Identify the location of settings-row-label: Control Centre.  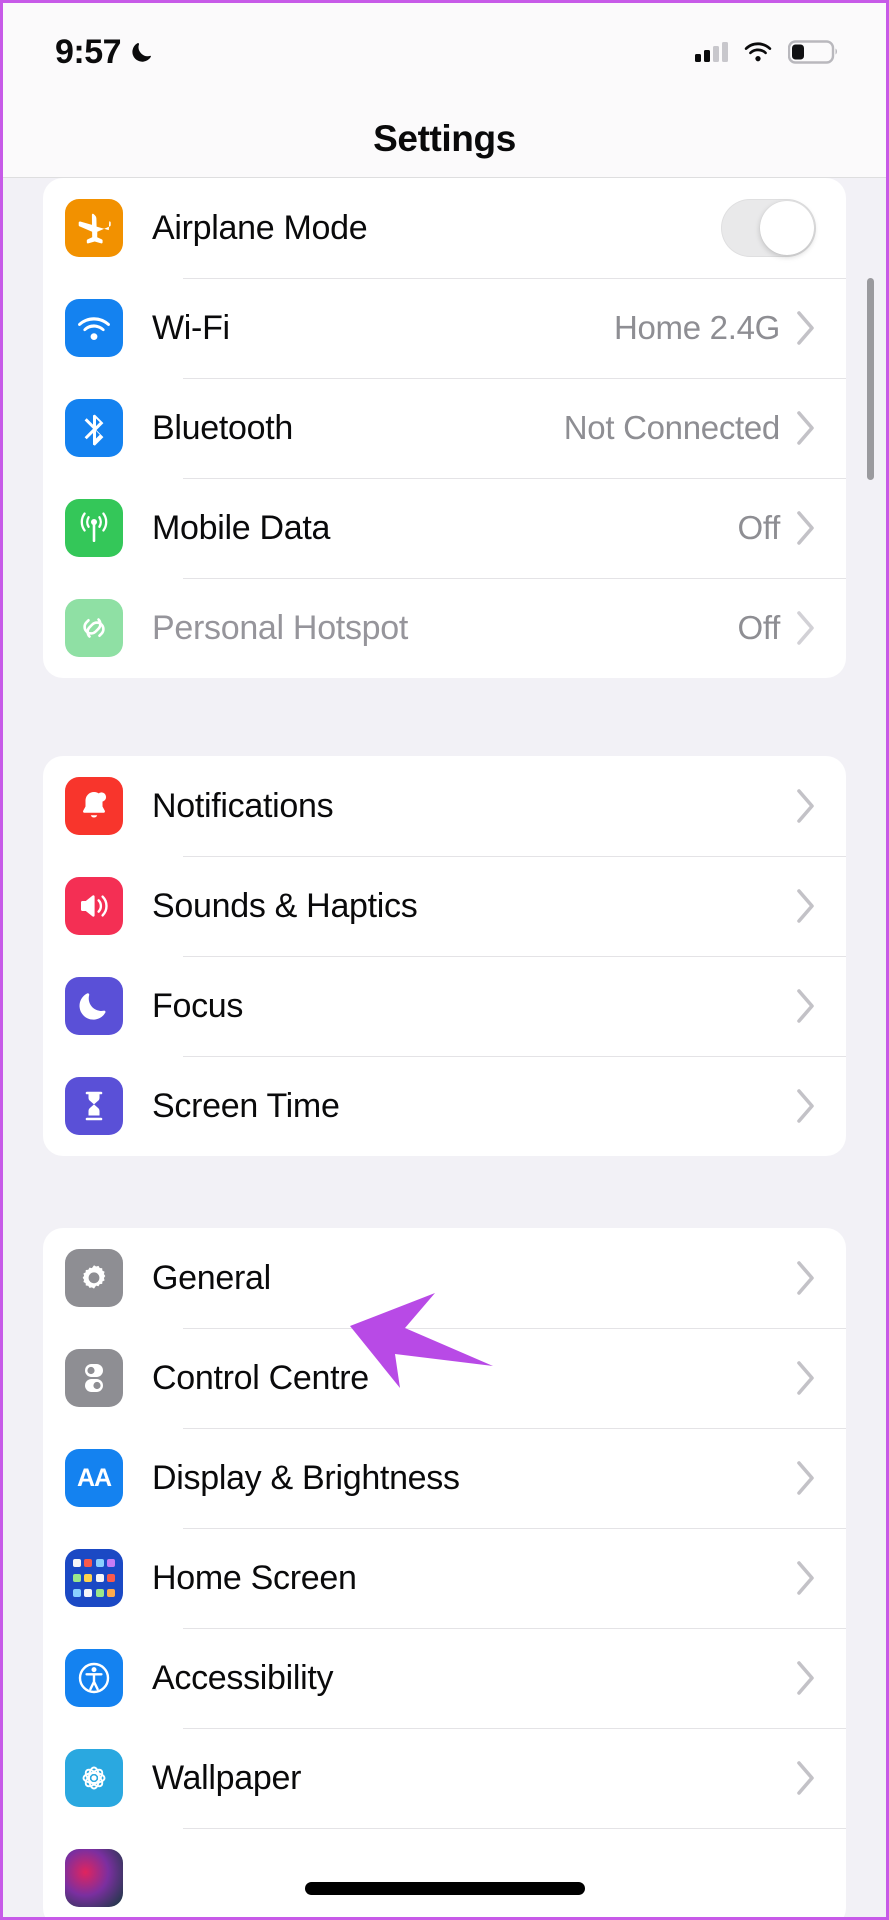
(260, 1377).